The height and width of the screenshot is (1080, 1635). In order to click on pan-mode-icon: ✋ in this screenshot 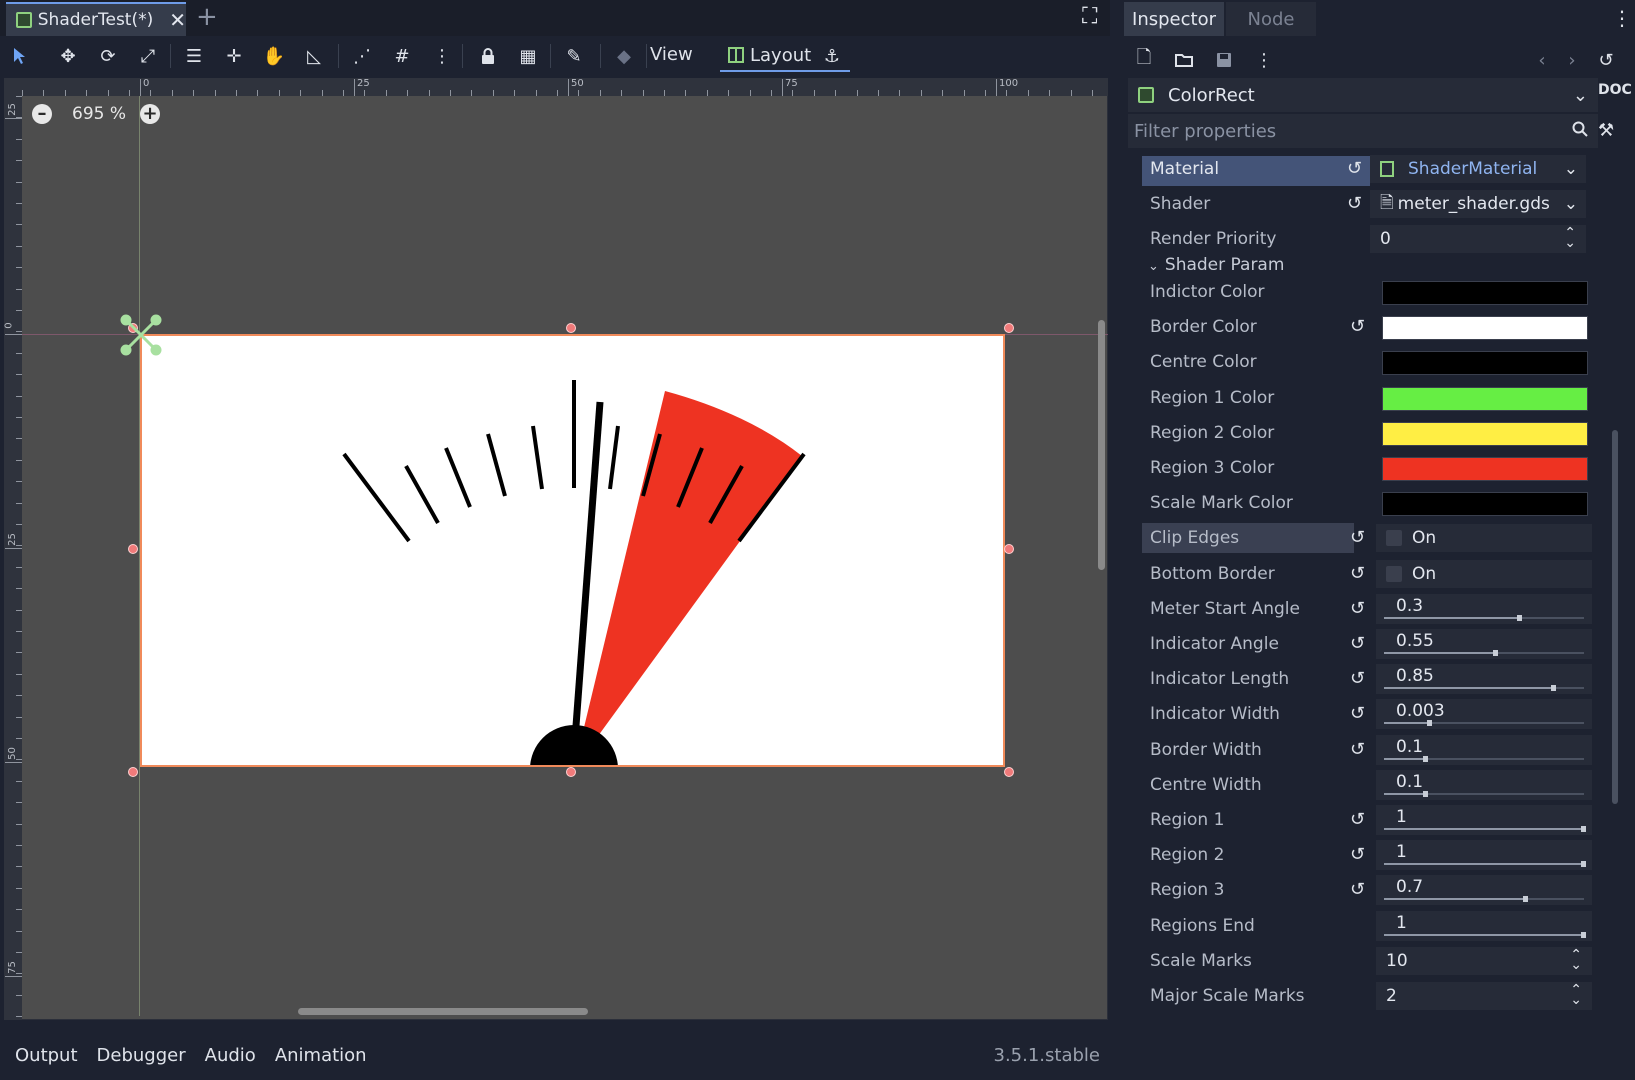, I will do `click(274, 56)`.